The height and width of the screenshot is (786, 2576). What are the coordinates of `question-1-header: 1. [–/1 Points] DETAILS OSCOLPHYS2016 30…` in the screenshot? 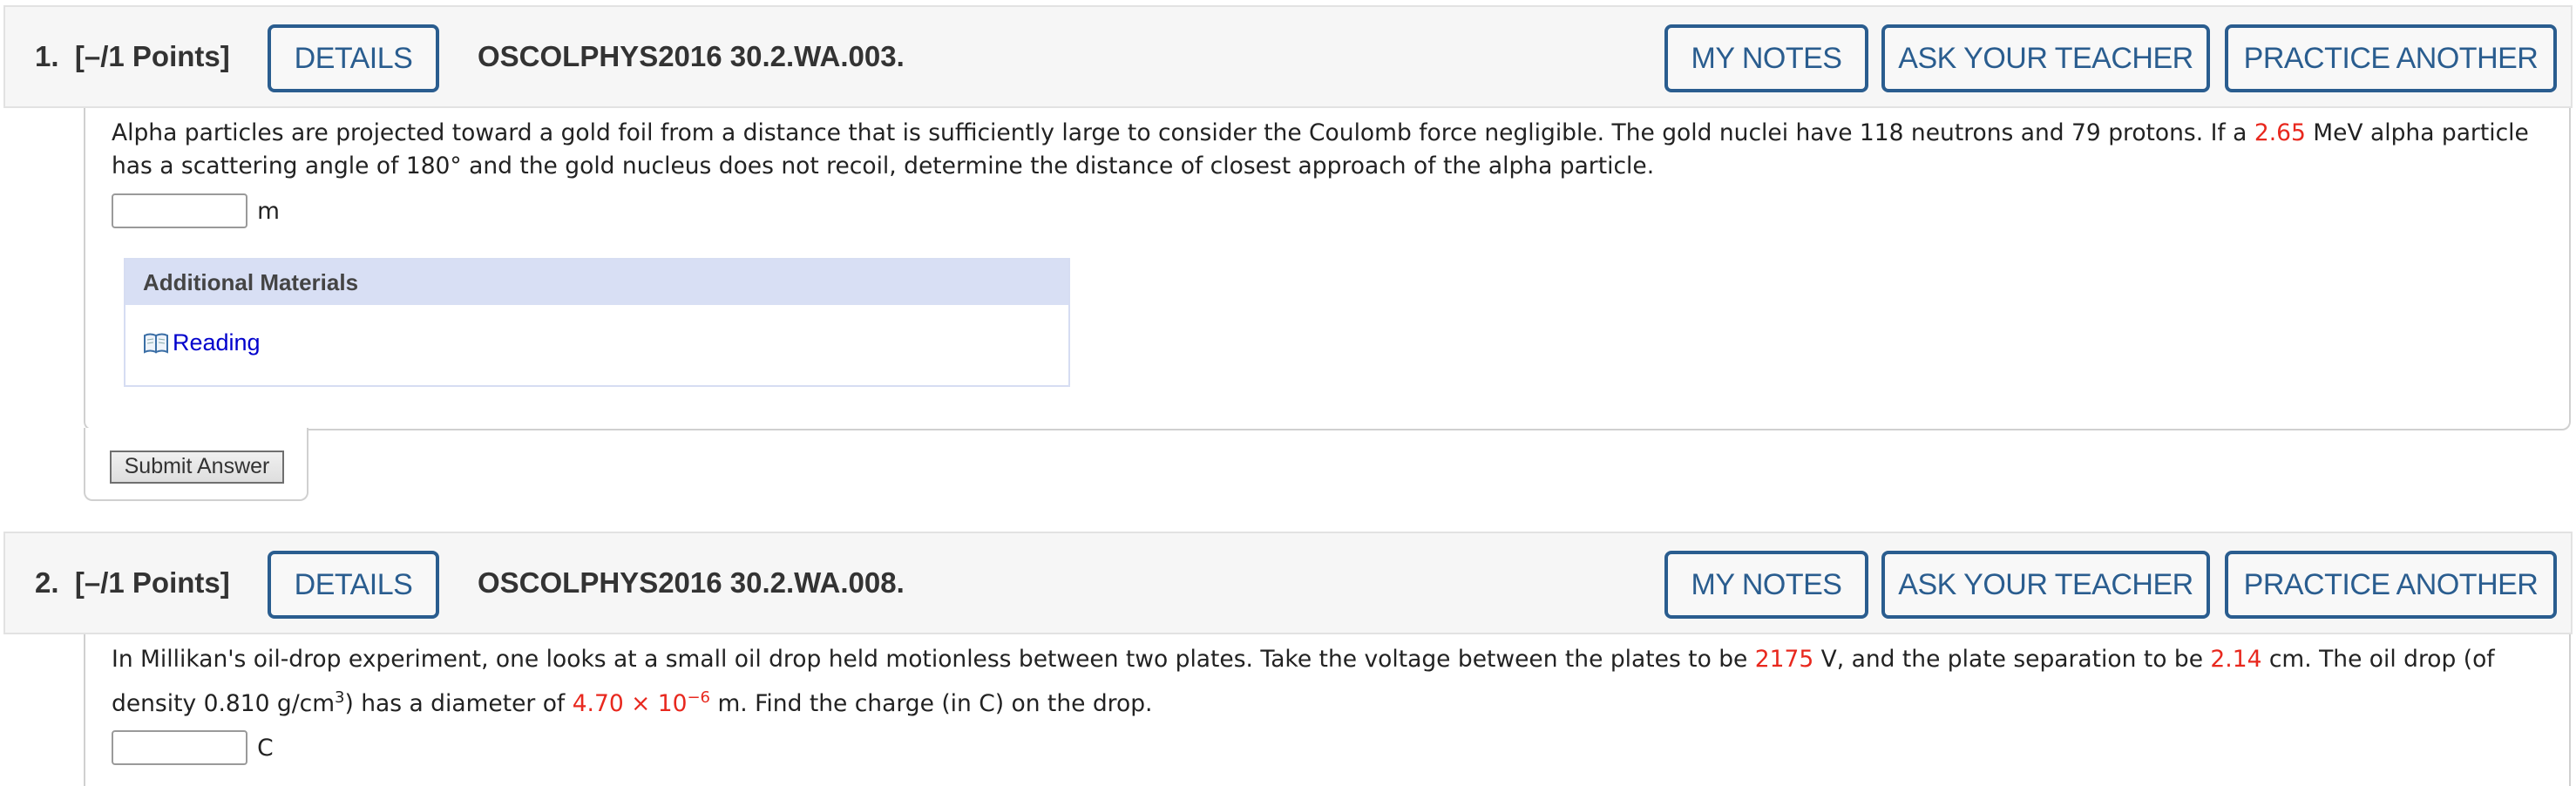 It's located at (1288, 56).